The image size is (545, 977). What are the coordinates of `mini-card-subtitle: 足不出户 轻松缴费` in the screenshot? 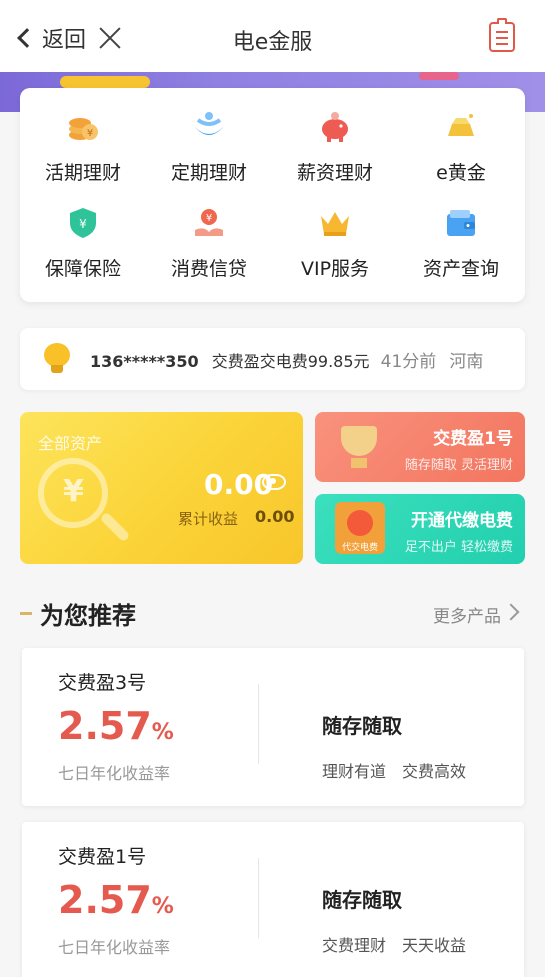 It's located at (458, 547).